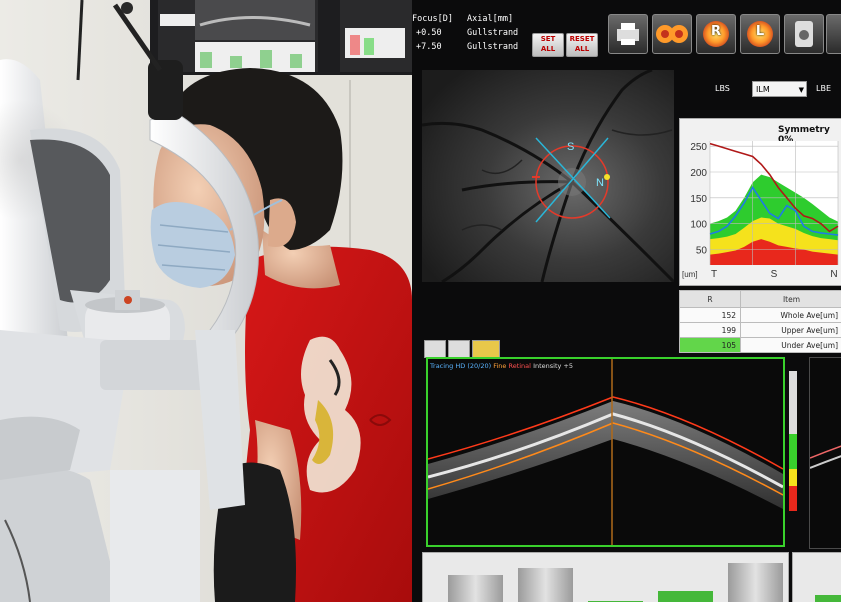 Image resolution: width=841 pixels, height=602 pixels. I want to click on bottom-bar-panel, so click(605, 577).